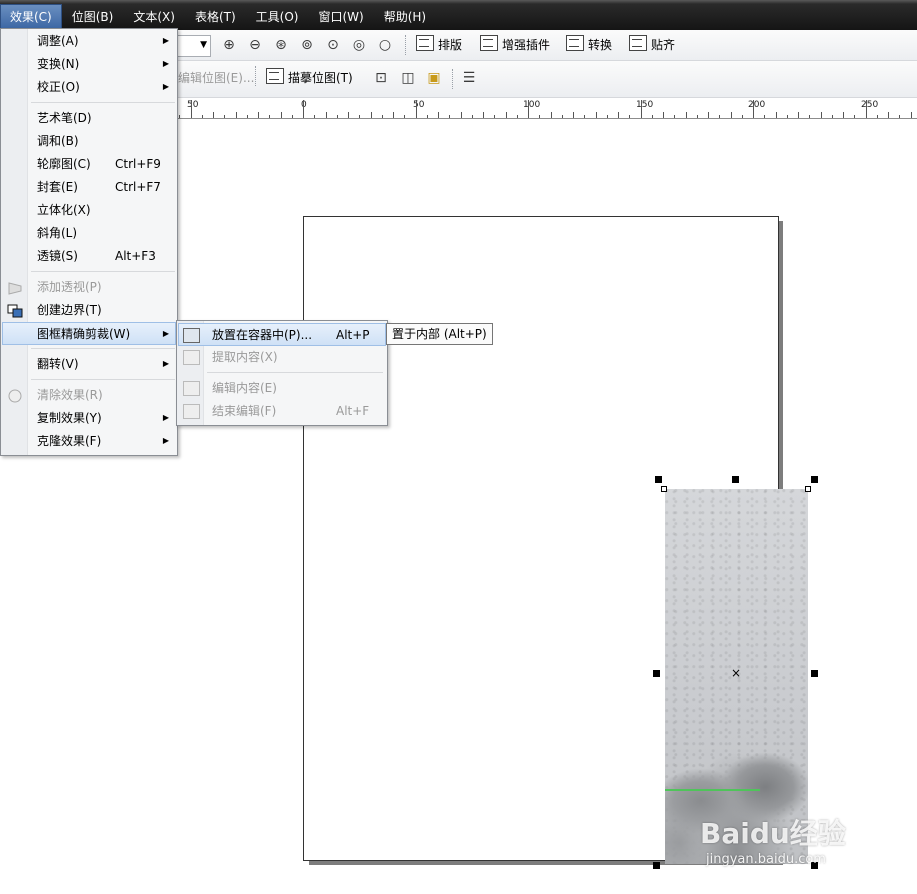  Describe the element at coordinates (89, 141) in the screenshot. I see `menu-item-blend: 调和(B)` at that location.